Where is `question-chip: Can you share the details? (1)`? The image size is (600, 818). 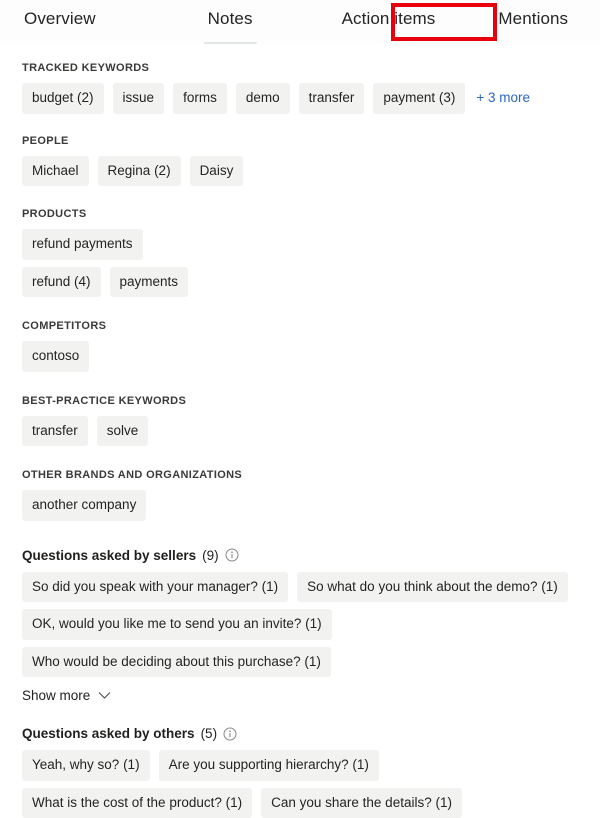
question-chip: Can you share the details? (1) is located at coordinates (361, 803).